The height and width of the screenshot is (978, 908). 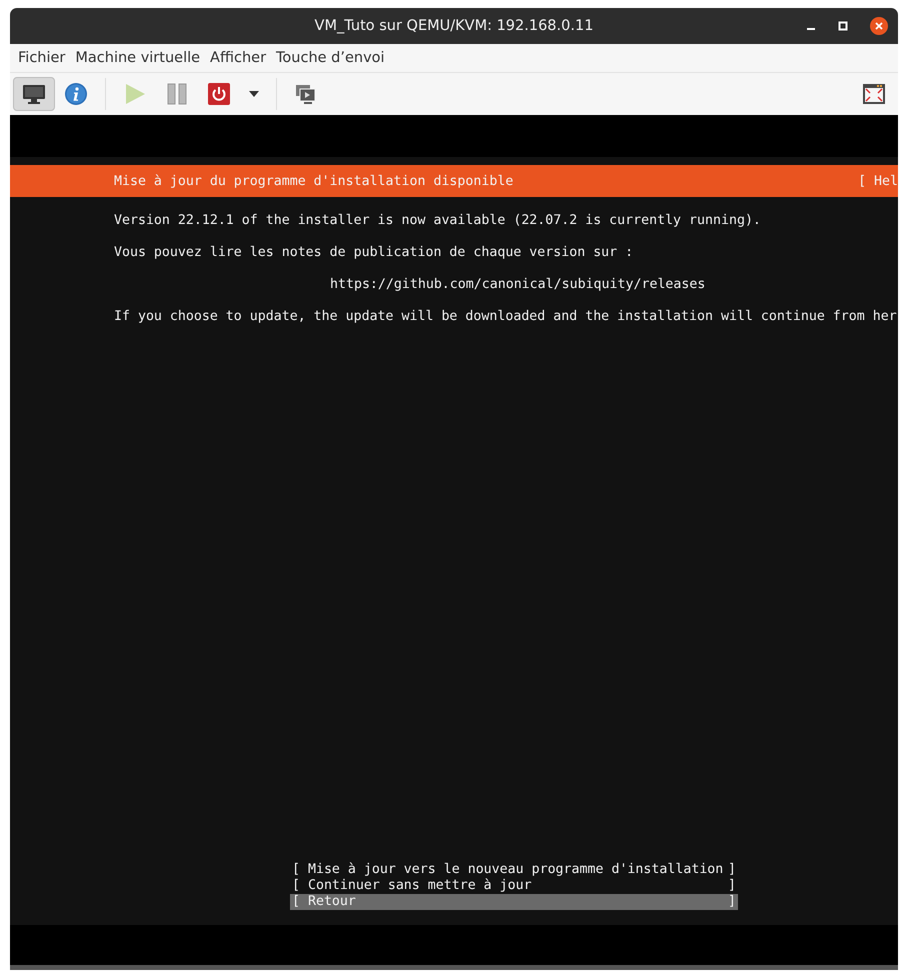 I want to click on fullscreen-icon, so click(x=874, y=94).